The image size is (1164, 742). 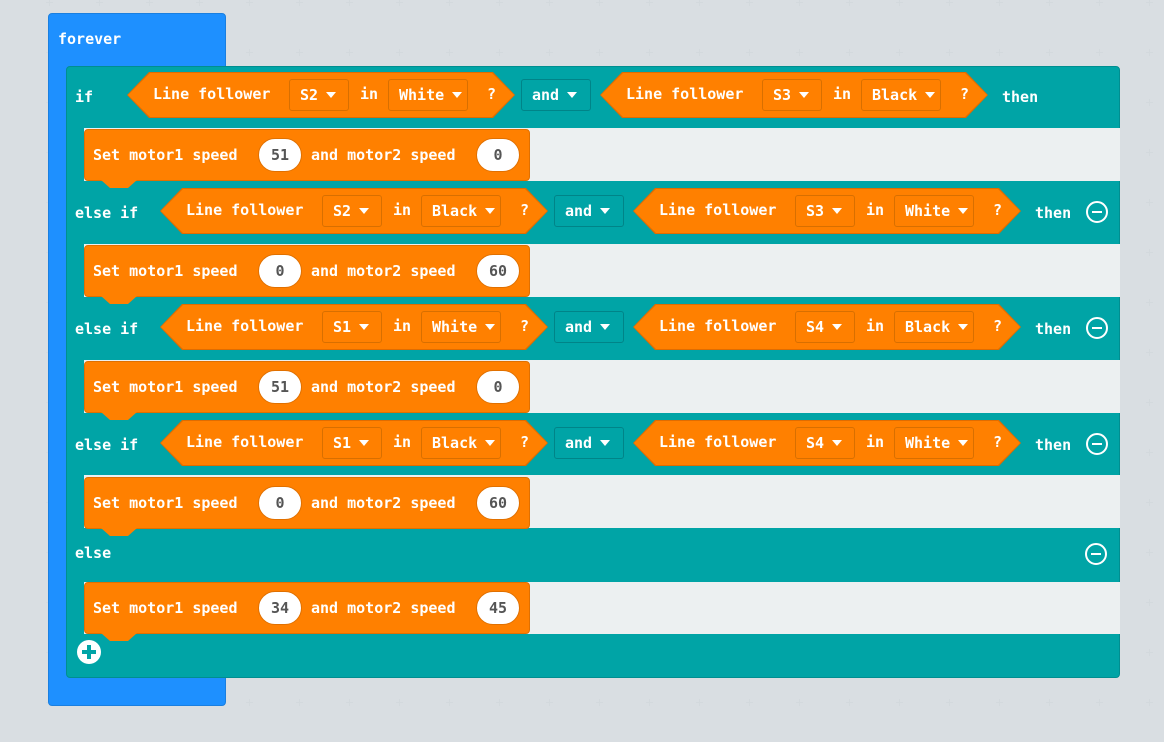 What do you see at coordinates (309, 95) in the screenshot?
I see `sensor-value: S2` at bounding box center [309, 95].